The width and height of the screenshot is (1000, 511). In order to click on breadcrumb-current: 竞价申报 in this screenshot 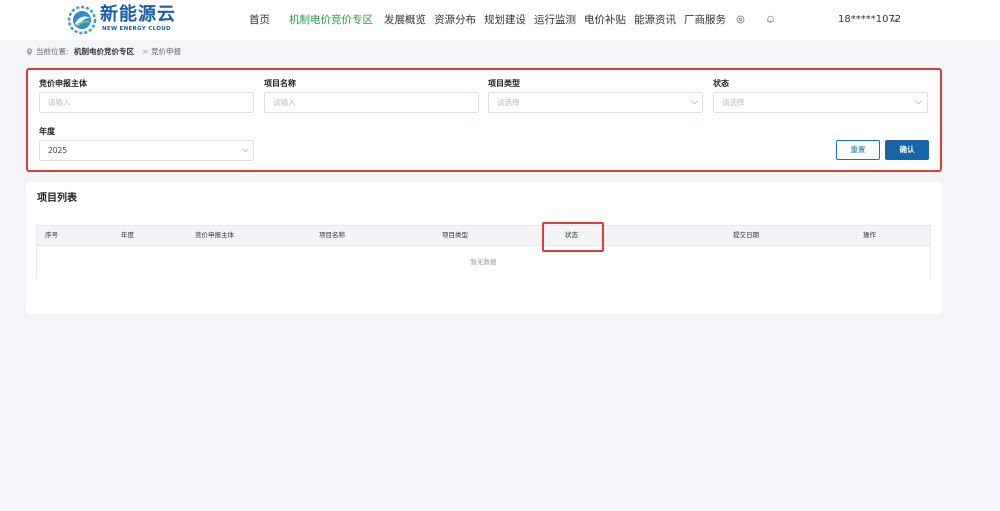, I will do `click(166, 51)`.